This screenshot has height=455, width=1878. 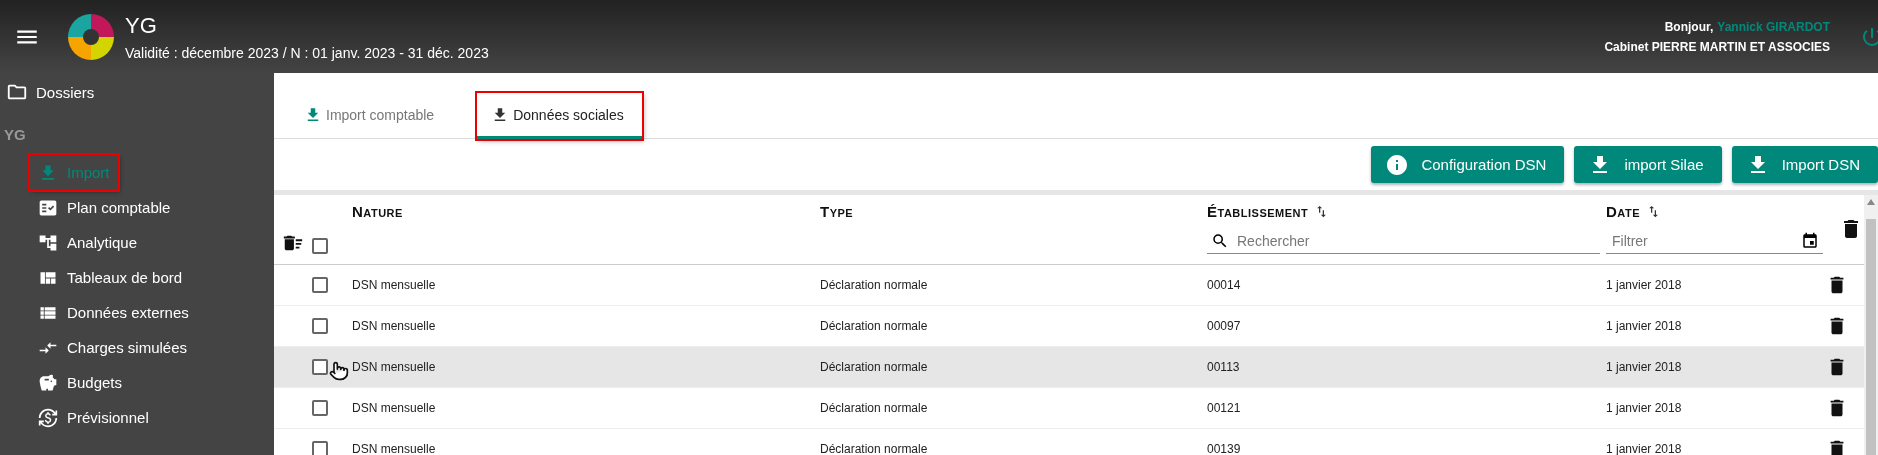 What do you see at coordinates (1623, 211) in the screenshot?
I see `column-header: Date` at bounding box center [1623, 211].